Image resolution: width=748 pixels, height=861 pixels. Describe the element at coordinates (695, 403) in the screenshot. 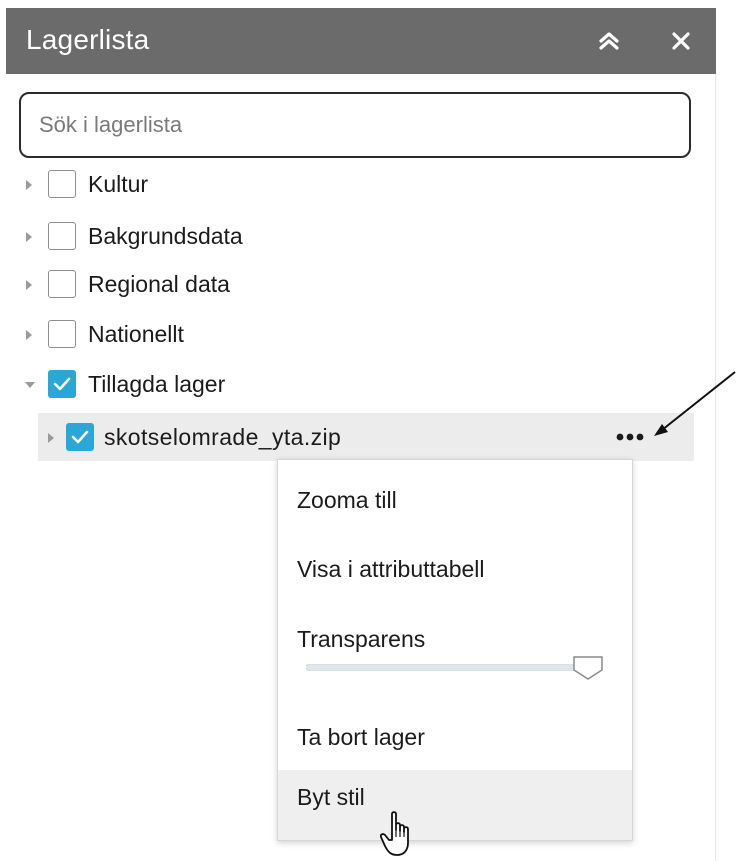

I see `annotation-arrow` at that location.